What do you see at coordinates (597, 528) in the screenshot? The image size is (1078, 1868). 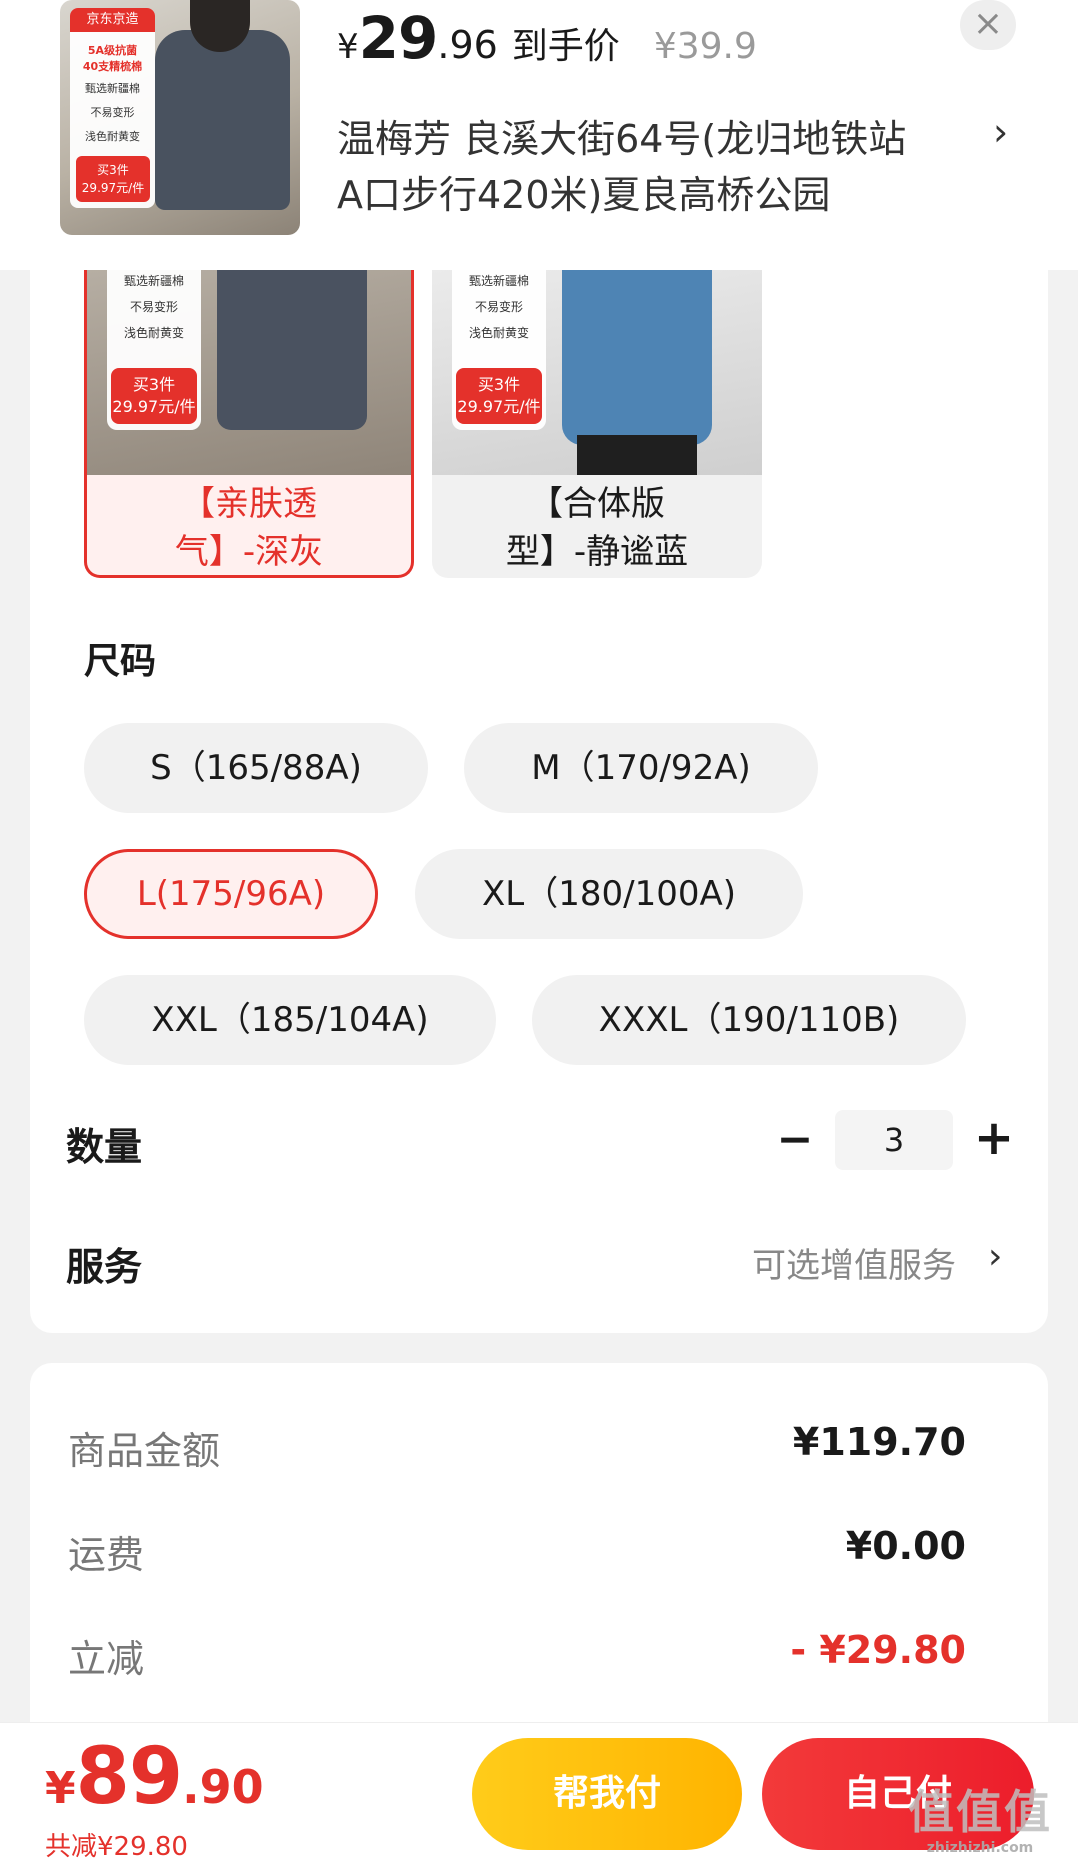 I see `variant-label: 【合体版 型】-静谧蓝` at bounding box center [597, 528].